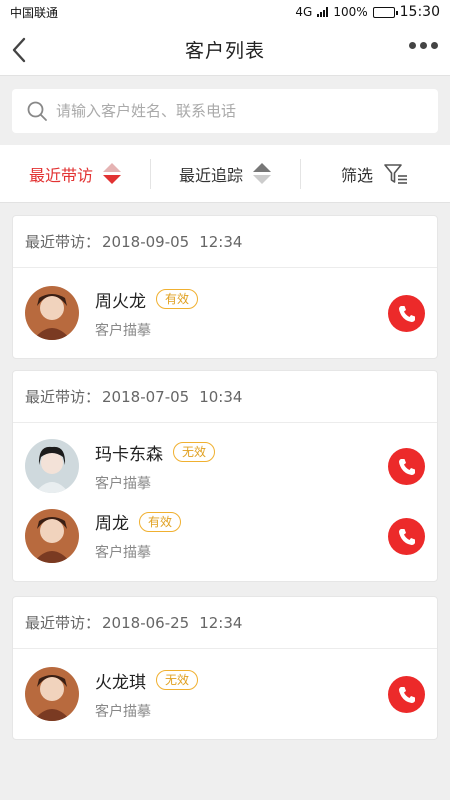 This screenshot has width=450, height=800. I want to click on sort-icon, so click(262, 173).